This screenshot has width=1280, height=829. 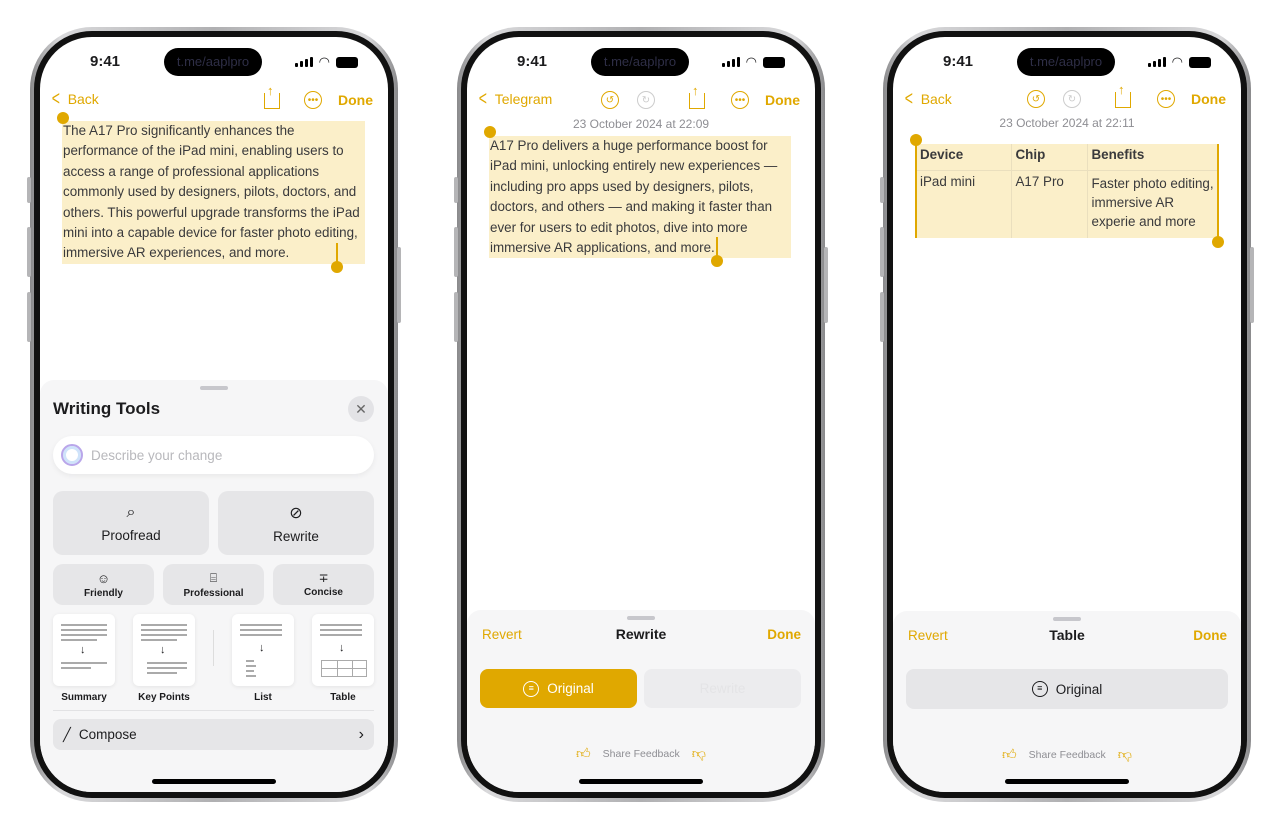 I want to click on proofread-button: ⌕ Proofread, so click(x=131, y=523).